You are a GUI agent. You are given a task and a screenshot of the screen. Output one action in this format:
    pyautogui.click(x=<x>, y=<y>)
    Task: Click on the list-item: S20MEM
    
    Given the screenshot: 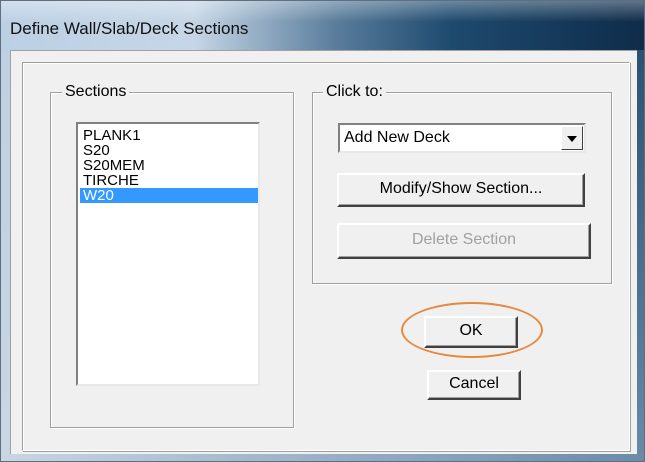 What is the action you would take?
    pyautogui.click(x=169, y=165)
    